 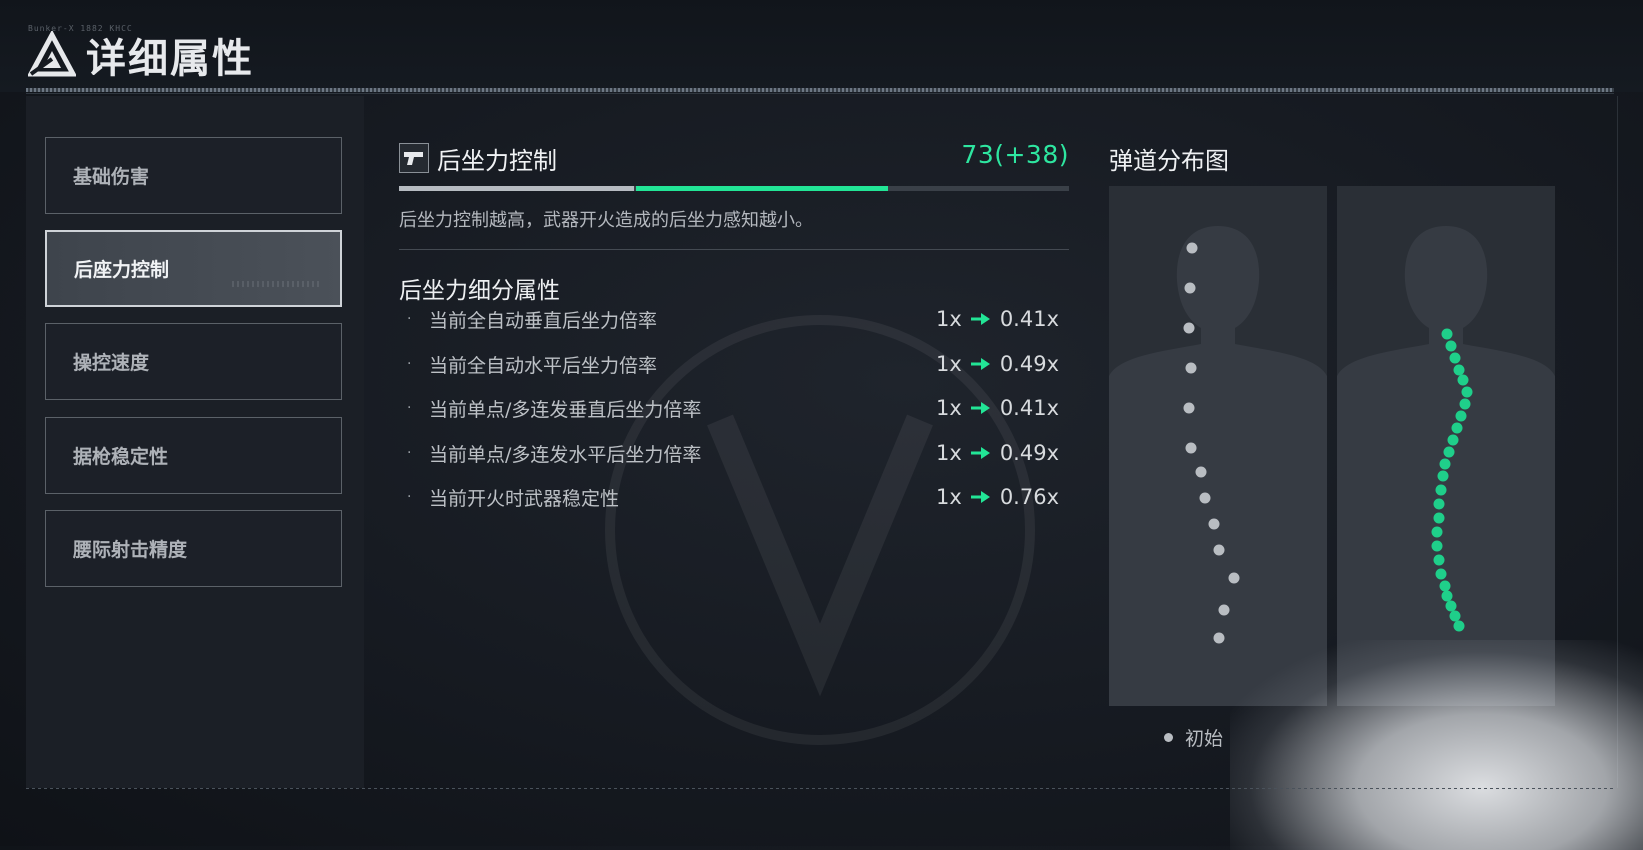 What do you see at coordinates (565, 409) in the screenshot?
I see `attribute-label: 当前单点/多连发垂直后坐力倍率` at bounding box center [565, 409].